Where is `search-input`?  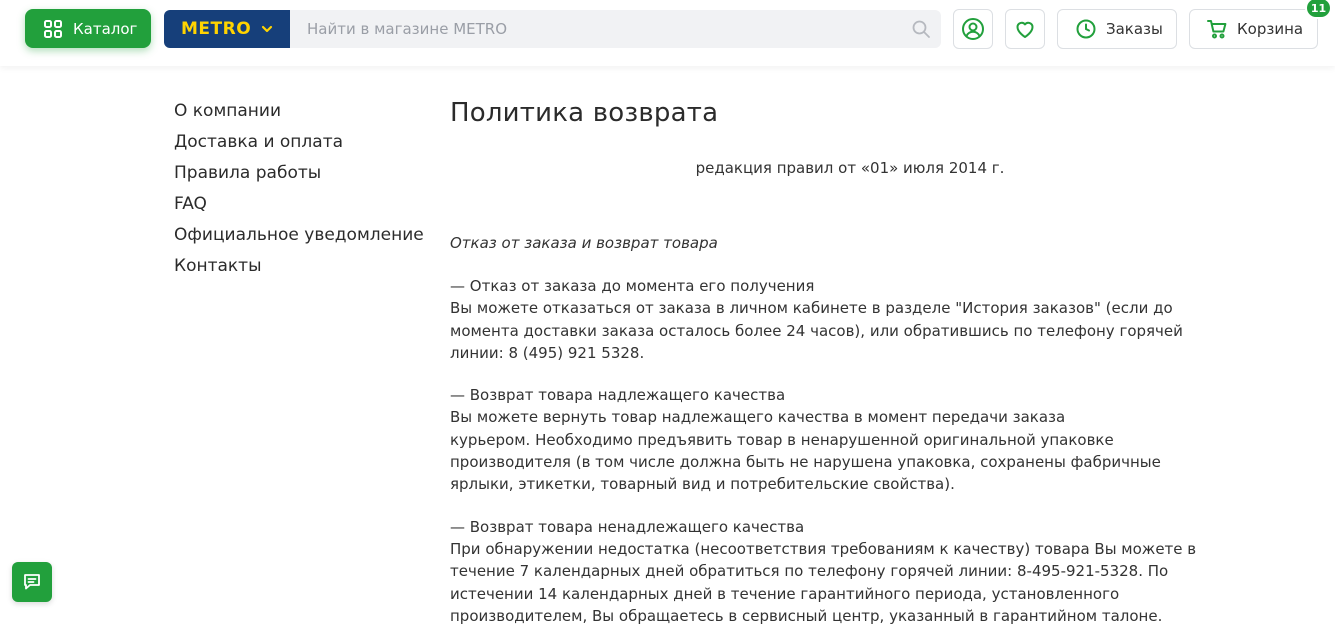 search-input is located at coordinates (585, 29).